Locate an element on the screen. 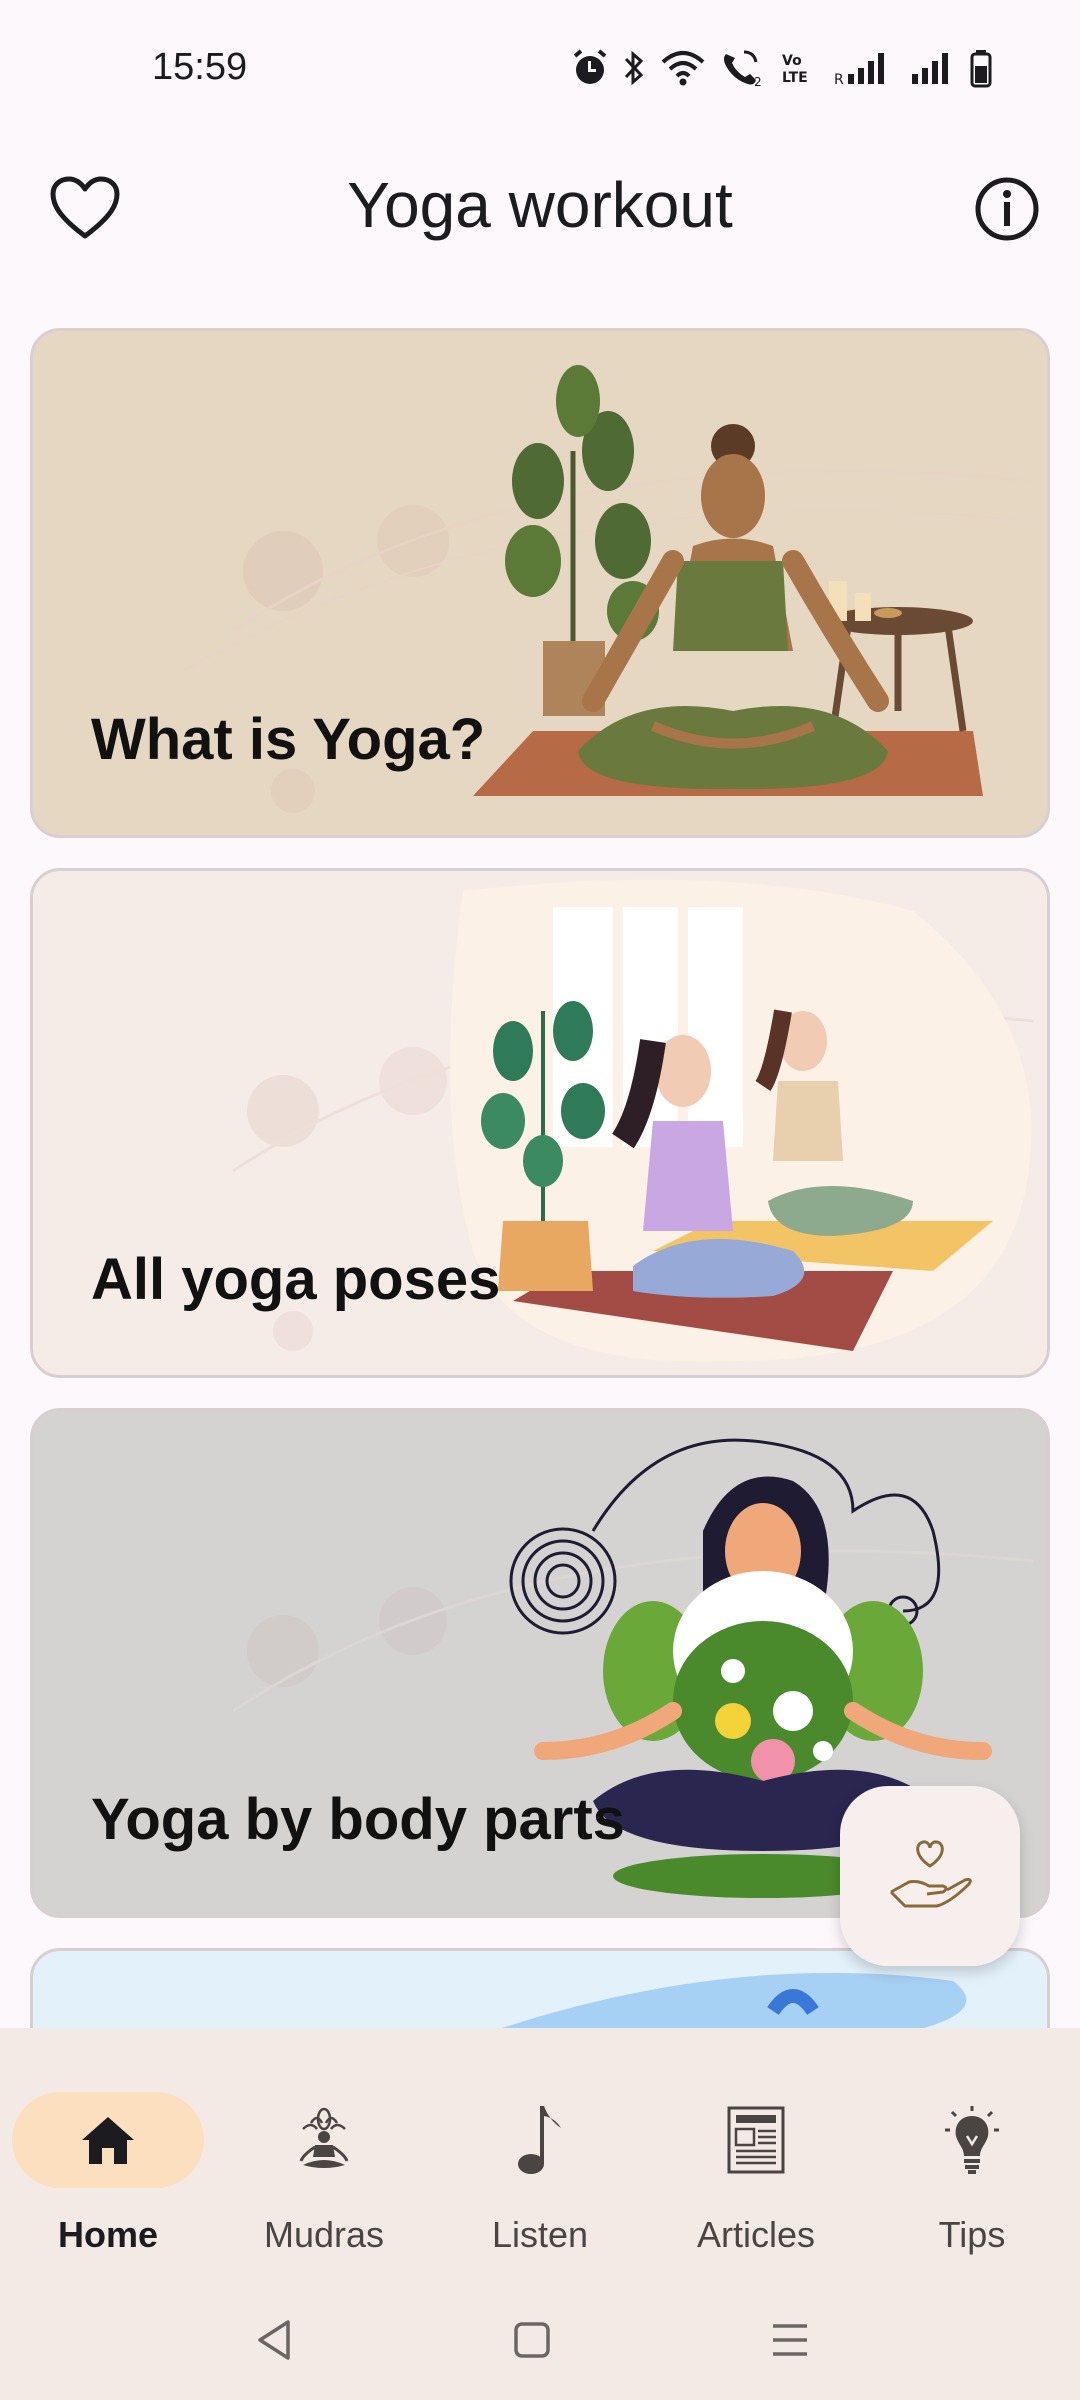 The width and height of the screenshot is (1080, 2400). status-icons: 2 Vo LTE R is located at coordinates (782, 68).